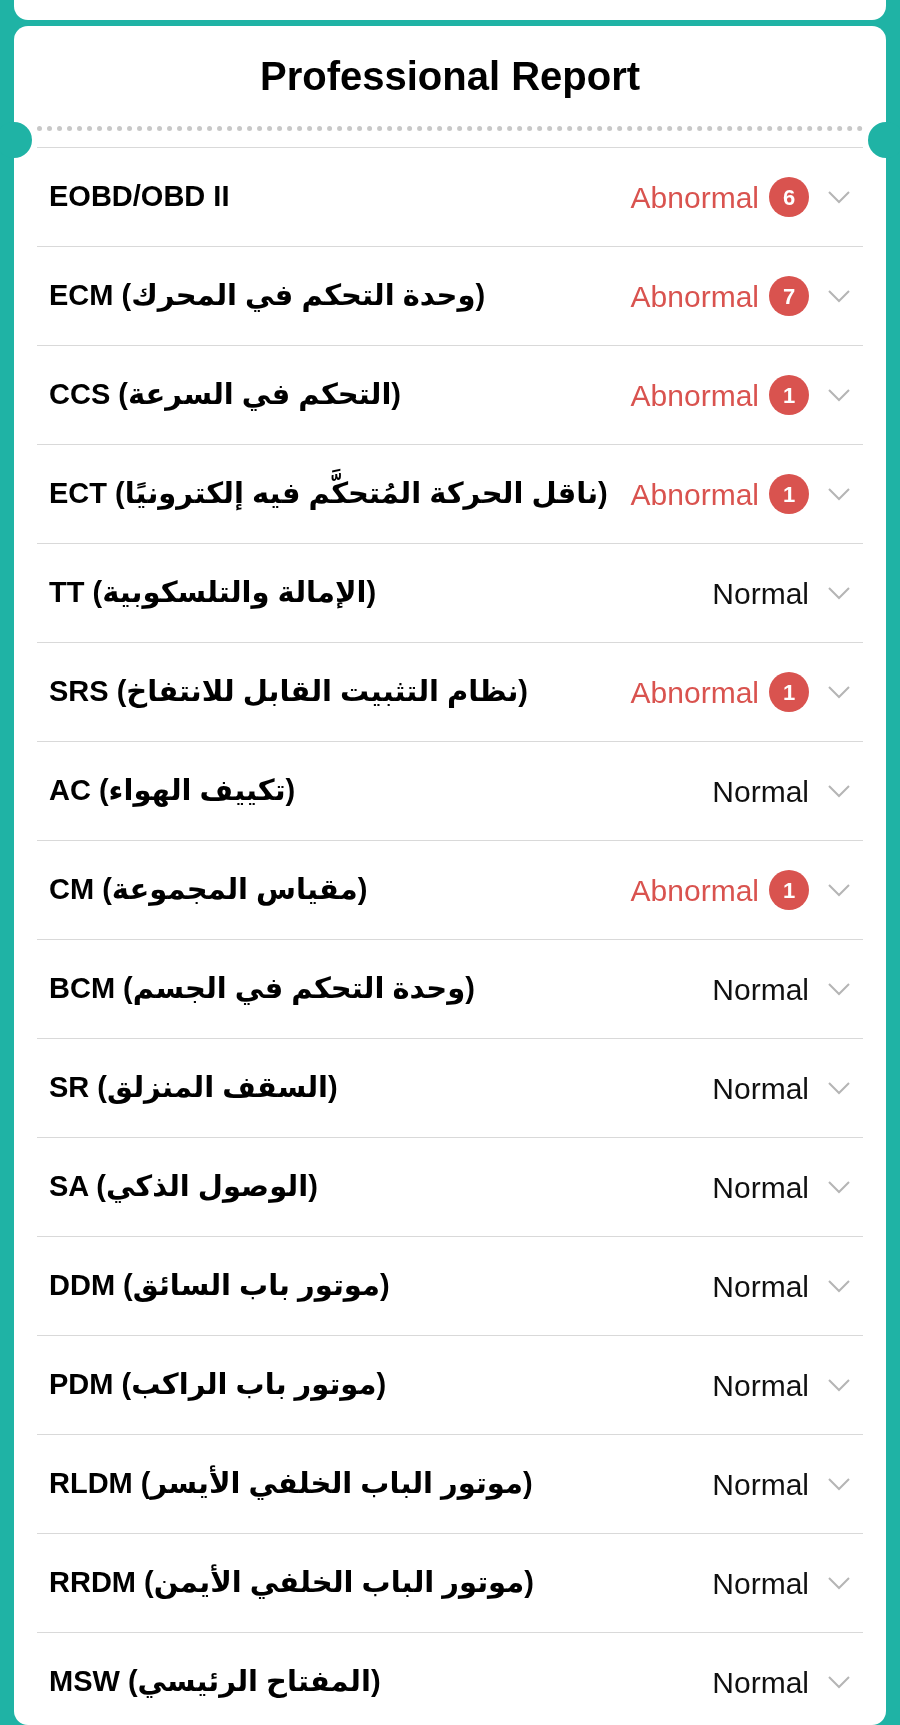 The height and width of the screenshot is (1725, 900). Describe the element at coordinates (172, 791) in the screenshot. I see `system-label: AC (تكييف الهواء)` at that location.